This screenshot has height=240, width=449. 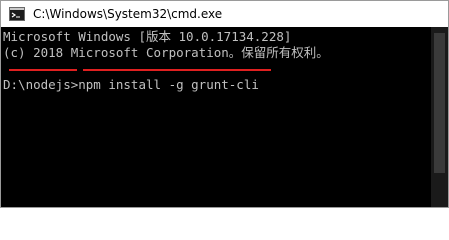 I want to click on window-title: C:\Windows\System32\cmd.exe, so click(x=128, y=14).